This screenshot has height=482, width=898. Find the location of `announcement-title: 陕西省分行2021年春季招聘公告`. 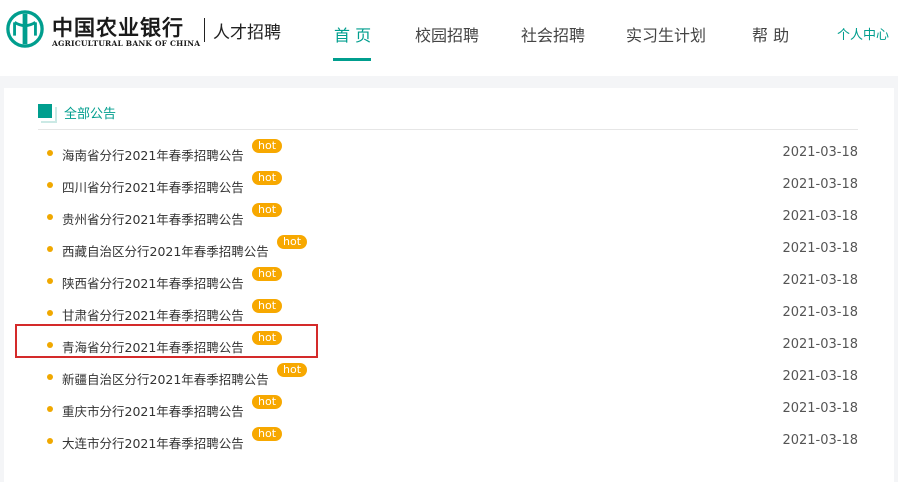

announcement-title: 陕西省分行2021年春季招聘公告 is located at coordinates (153, 282).